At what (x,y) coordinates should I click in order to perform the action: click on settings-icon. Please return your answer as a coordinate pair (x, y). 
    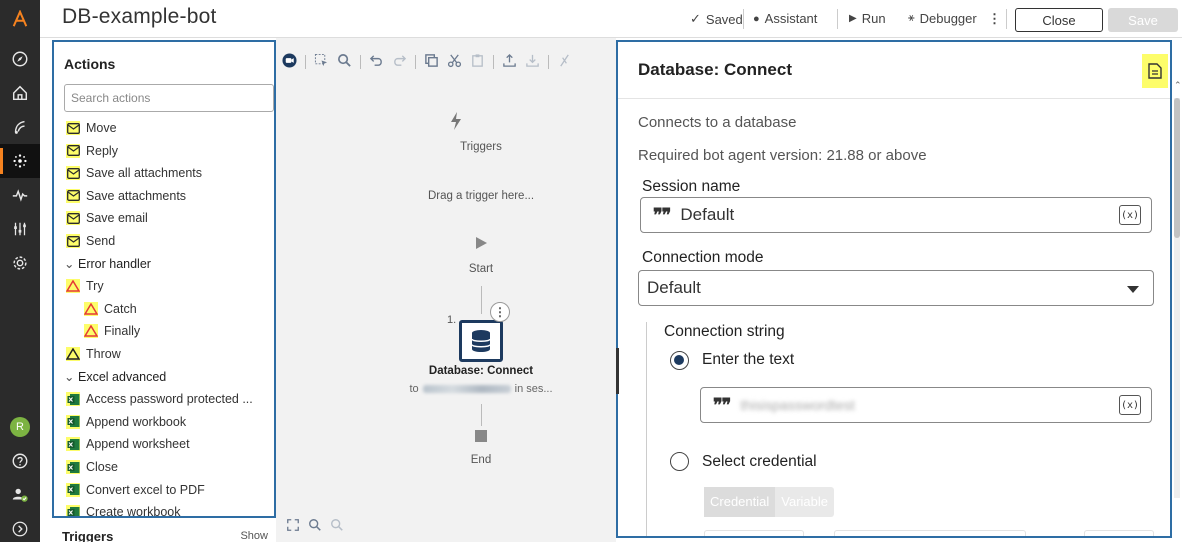
    Looking at the image, I should click on (20, 263).